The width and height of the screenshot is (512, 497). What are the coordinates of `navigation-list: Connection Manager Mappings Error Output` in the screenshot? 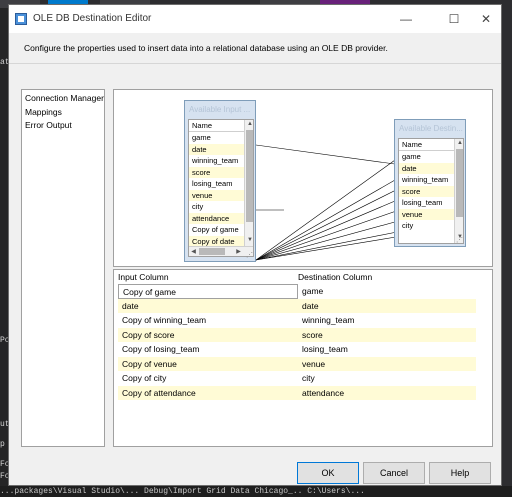 It's located at (63, 268).